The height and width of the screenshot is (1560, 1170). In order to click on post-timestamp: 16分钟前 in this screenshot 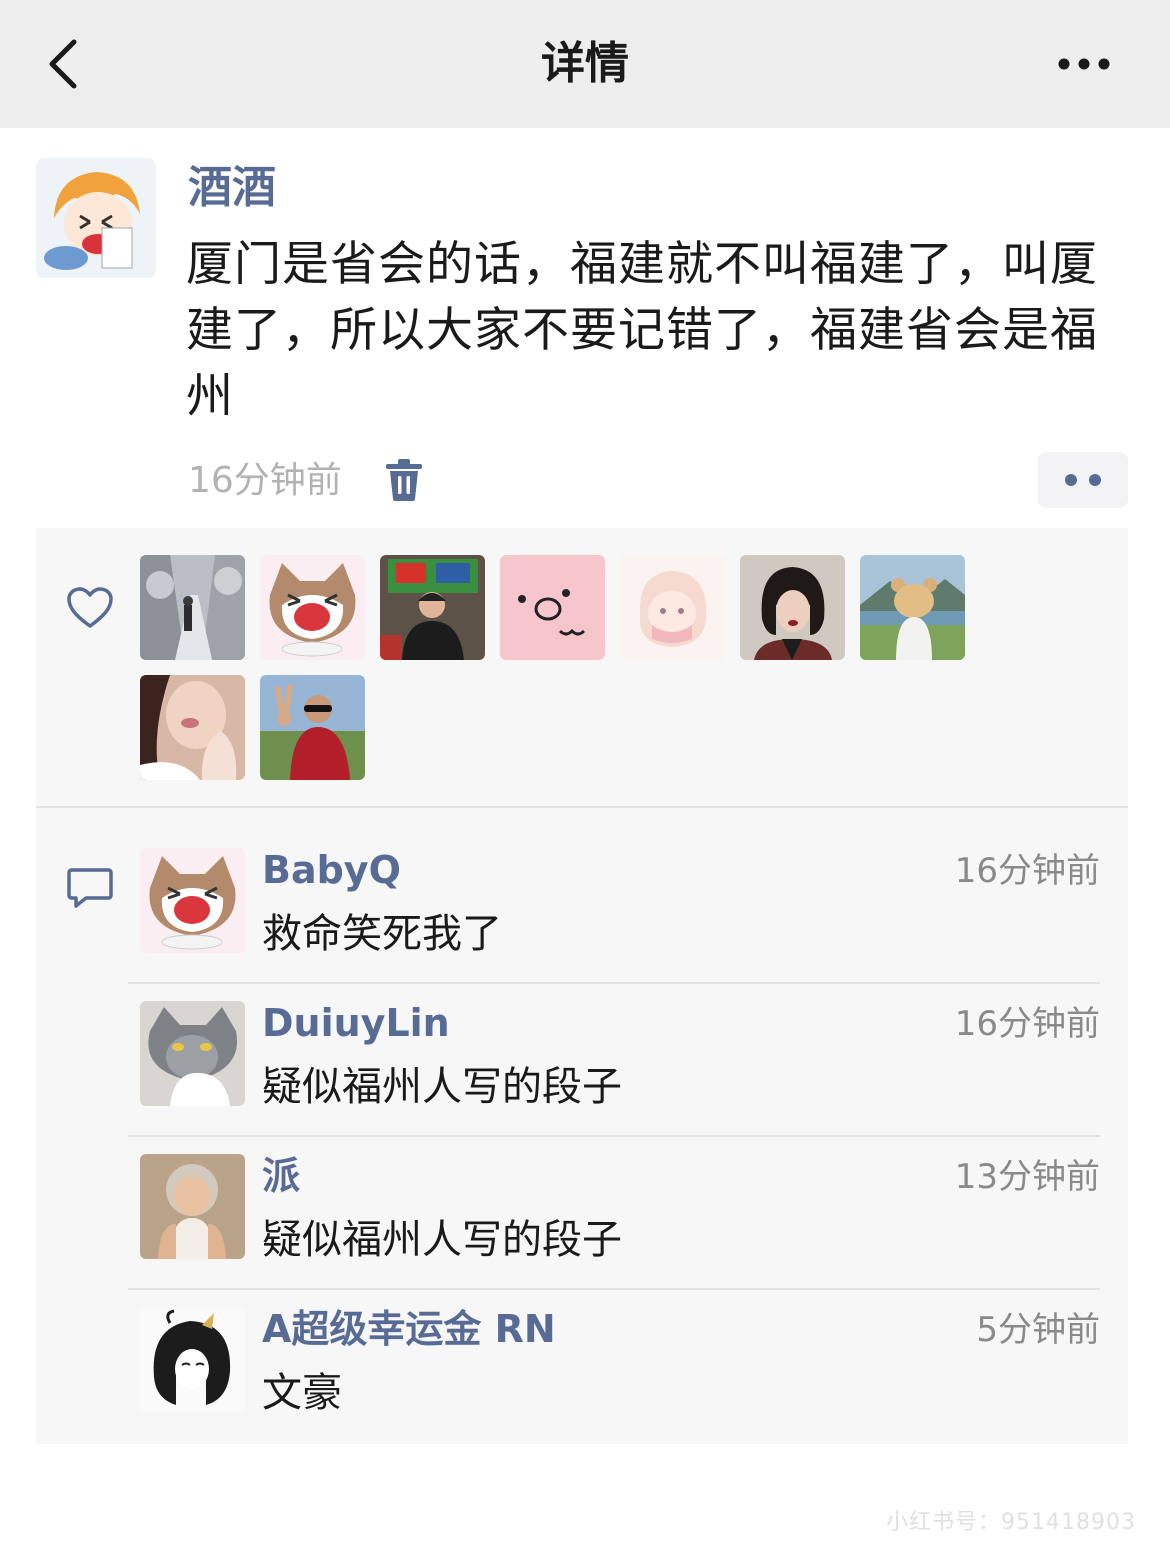, I will do `click(265, 480)`.